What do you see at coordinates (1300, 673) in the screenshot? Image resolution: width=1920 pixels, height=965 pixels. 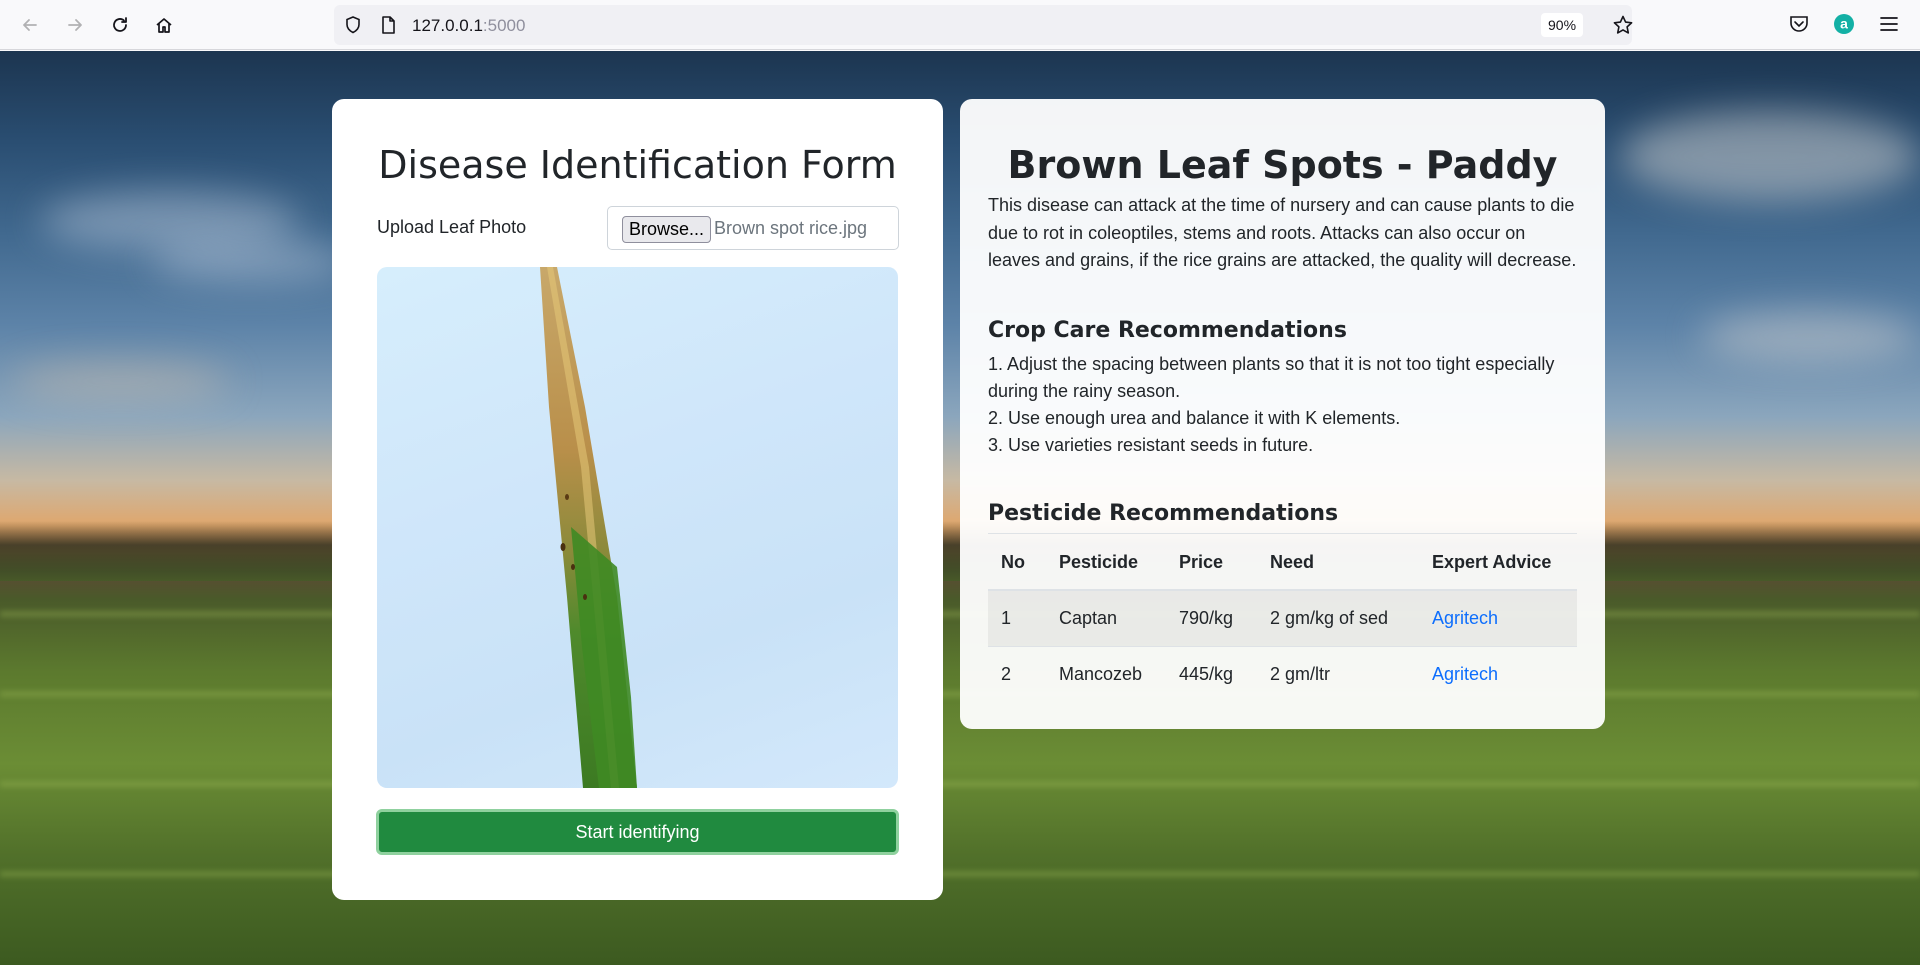 I see `cell-need: 2 gm/ltr` at bounding box center [1300, 673].